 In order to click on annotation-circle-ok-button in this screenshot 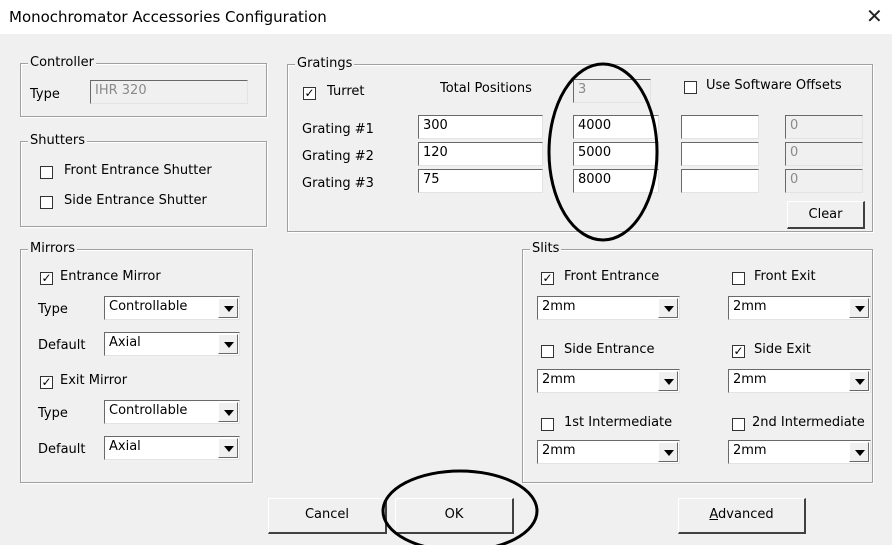, I will do `click(460, 507)`.